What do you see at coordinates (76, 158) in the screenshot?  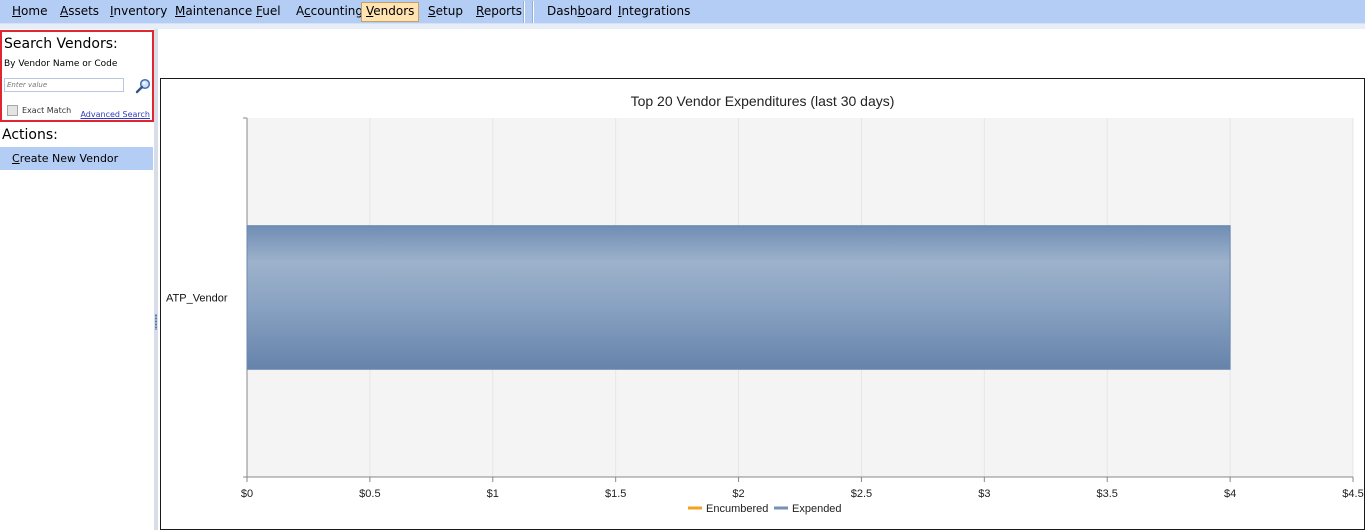 I see `create-new-vendor-button: Create New Vendor` at bounding box center [76, 158].